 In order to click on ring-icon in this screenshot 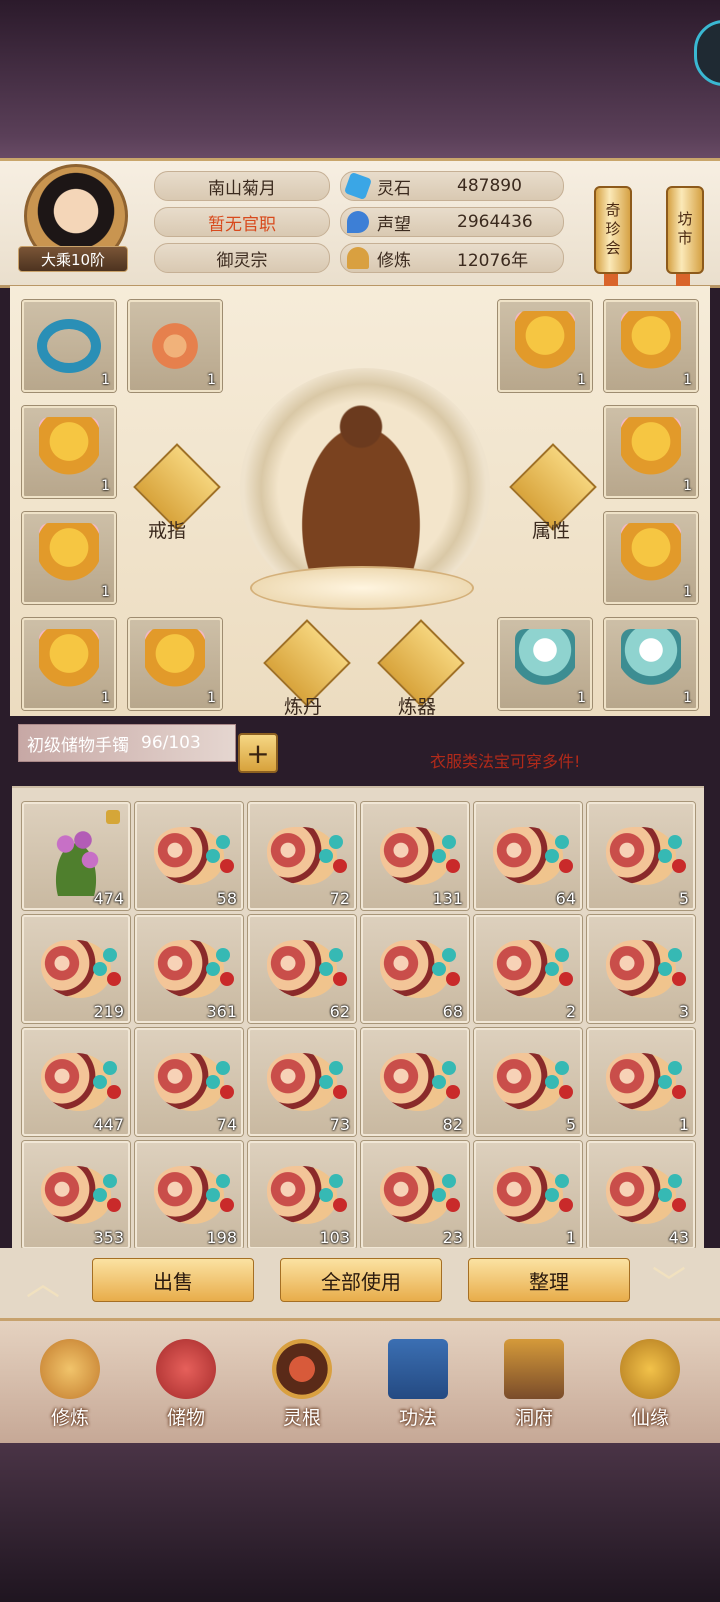, I will do `click(69, 346)`.